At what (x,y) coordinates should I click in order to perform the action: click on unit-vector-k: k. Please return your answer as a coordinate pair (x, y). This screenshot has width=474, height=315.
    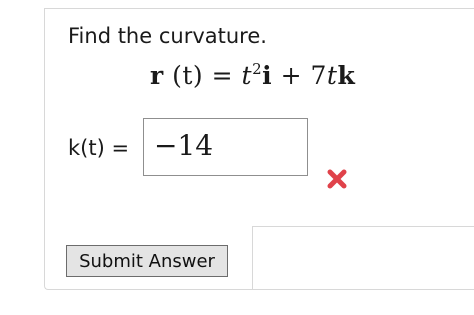
    Looking at the image, I should click on (346, 75).